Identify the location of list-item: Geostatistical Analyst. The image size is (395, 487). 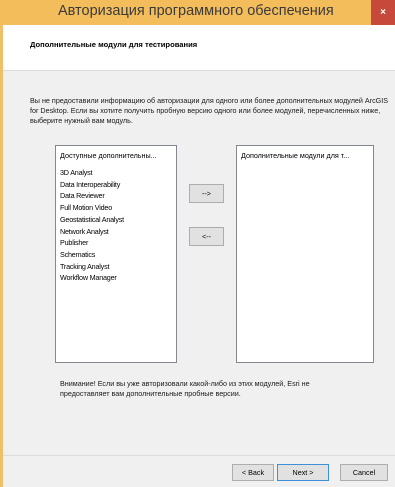
(92, 220).